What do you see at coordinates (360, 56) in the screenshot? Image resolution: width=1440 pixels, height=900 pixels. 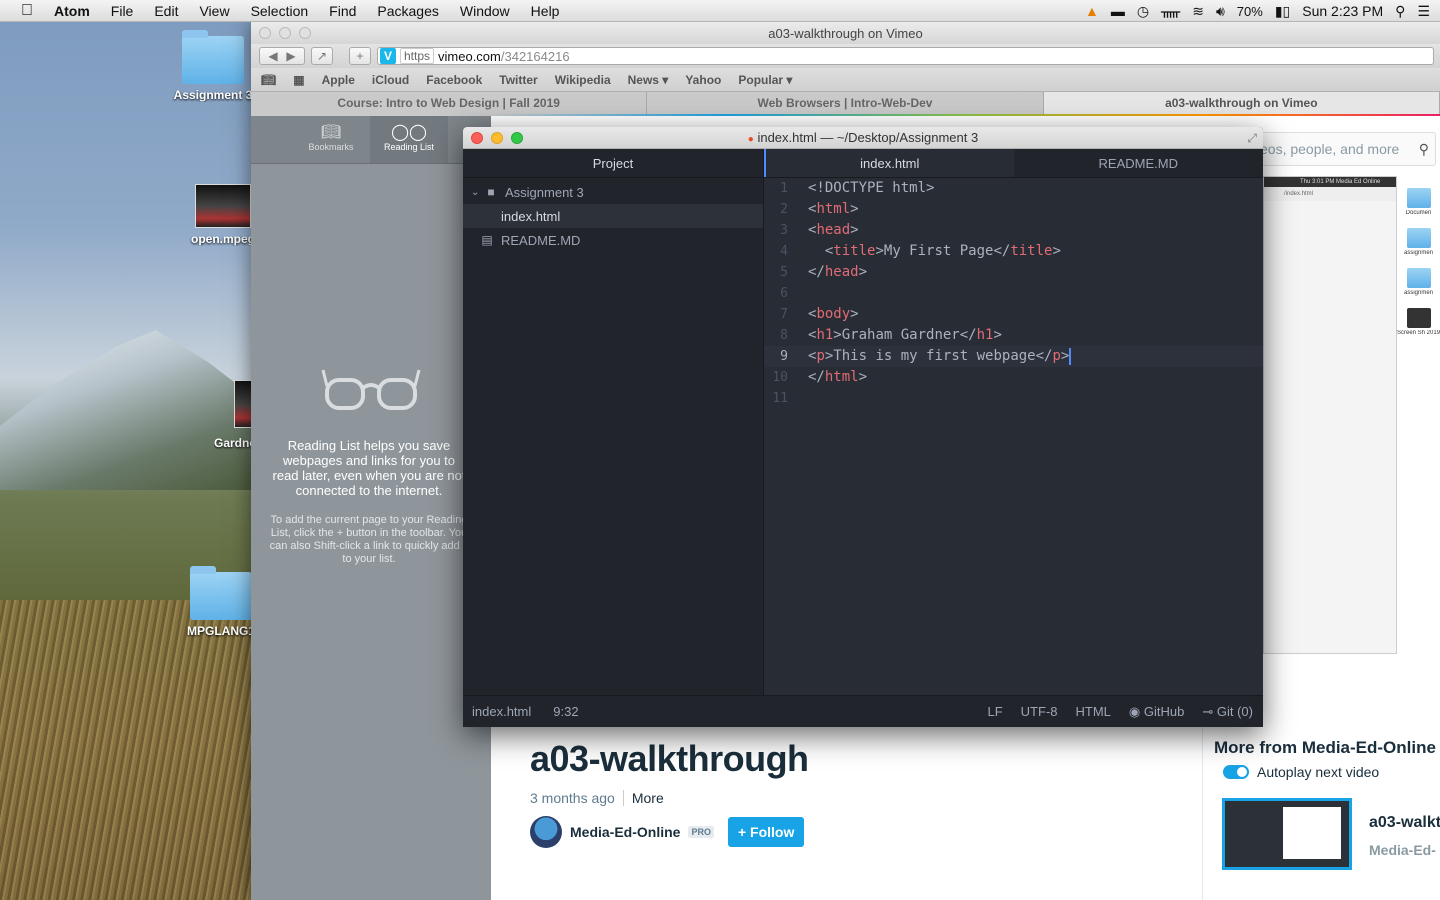 I see `add-reading-list-button: +` at bounding box center [360, 56].